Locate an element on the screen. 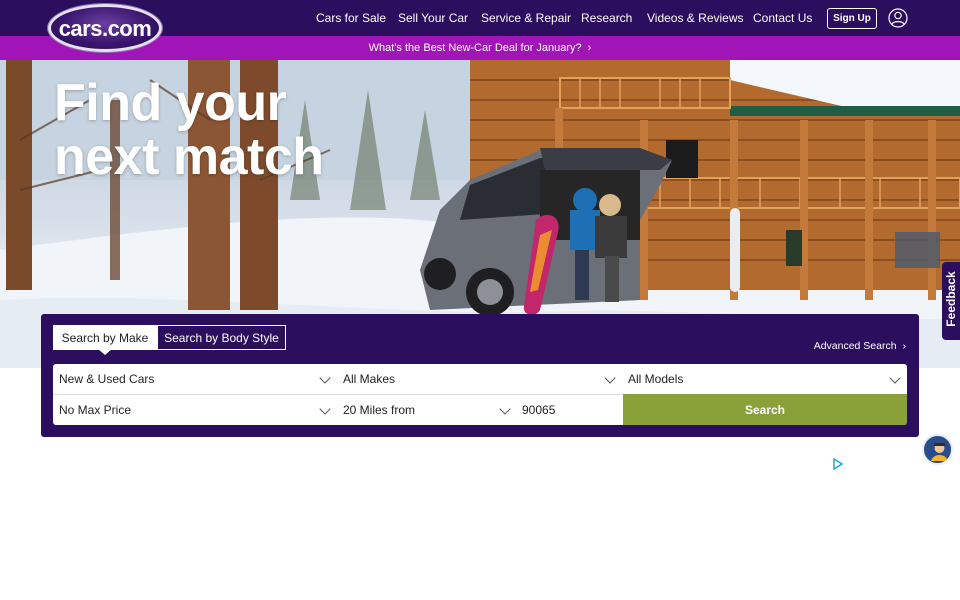 The height and width of the screenshot is (600, 960). price-value: No Max Price is located at coordinates (95, 410).